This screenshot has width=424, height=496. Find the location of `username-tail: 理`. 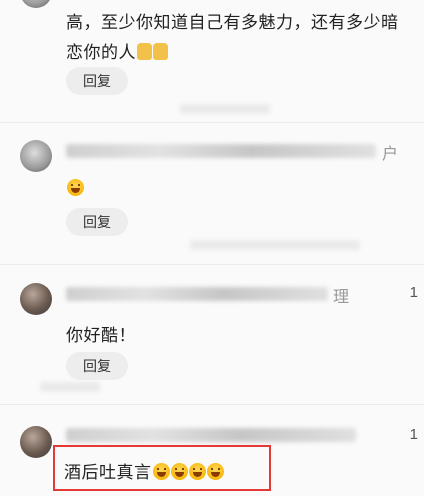

username-tail: 理 is located at coordinates (341, 297).